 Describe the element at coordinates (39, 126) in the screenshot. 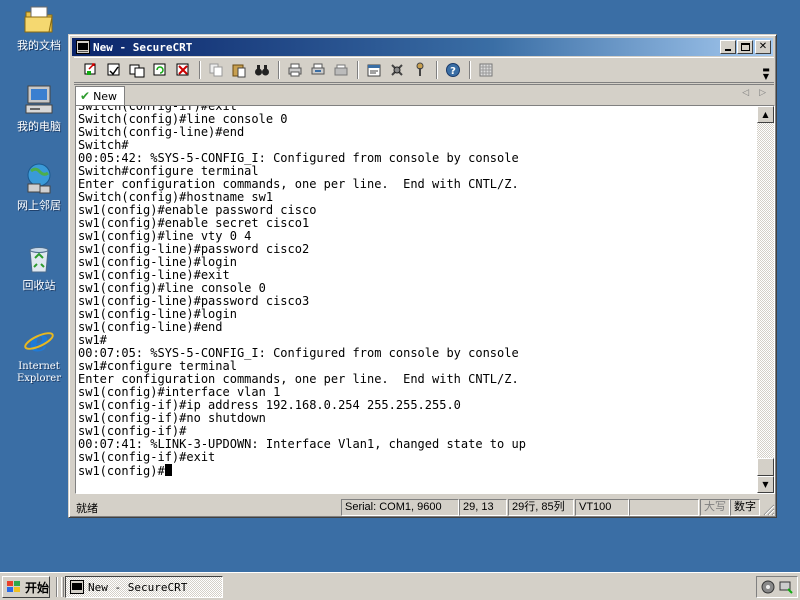

I see `desktop-icon-label: 我的电脑` at that location.